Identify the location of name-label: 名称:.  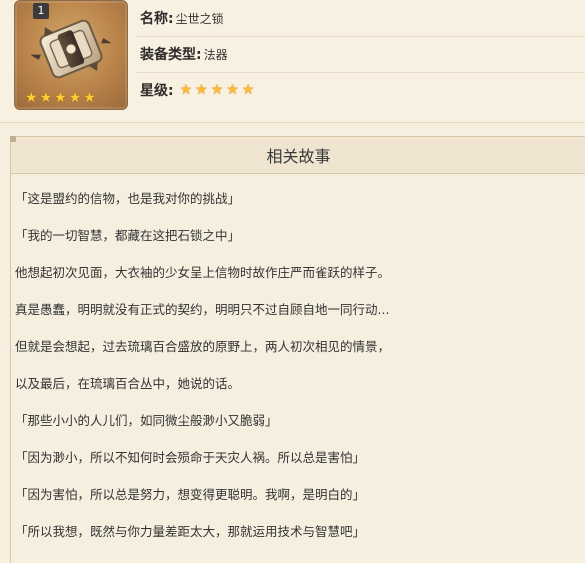
(157, 19).